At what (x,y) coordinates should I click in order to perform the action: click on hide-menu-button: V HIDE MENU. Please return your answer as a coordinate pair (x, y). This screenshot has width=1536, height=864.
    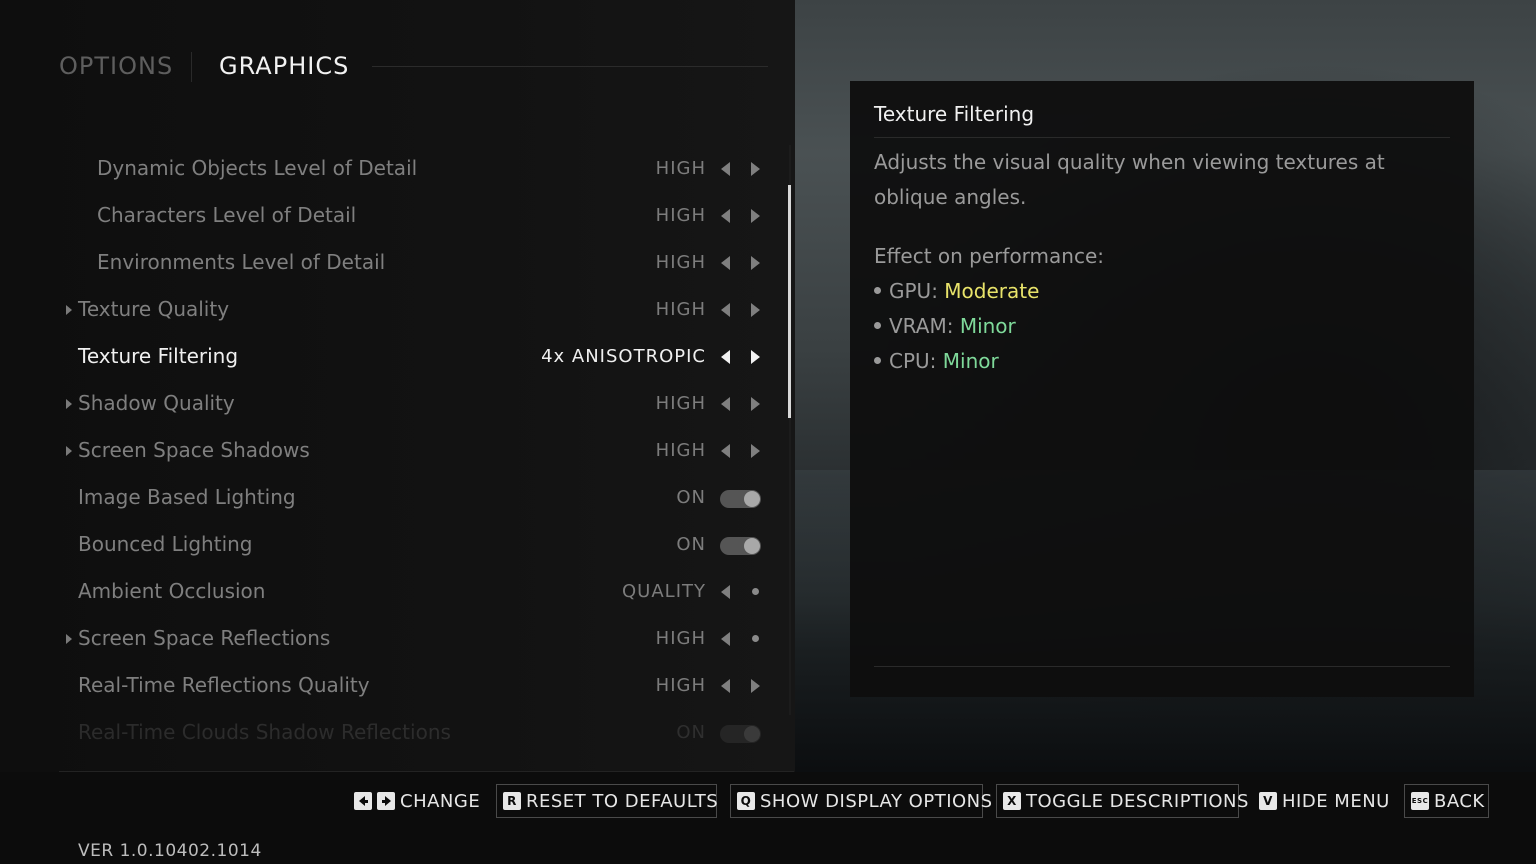
    Looking at the image, I should click on (1324, 801).